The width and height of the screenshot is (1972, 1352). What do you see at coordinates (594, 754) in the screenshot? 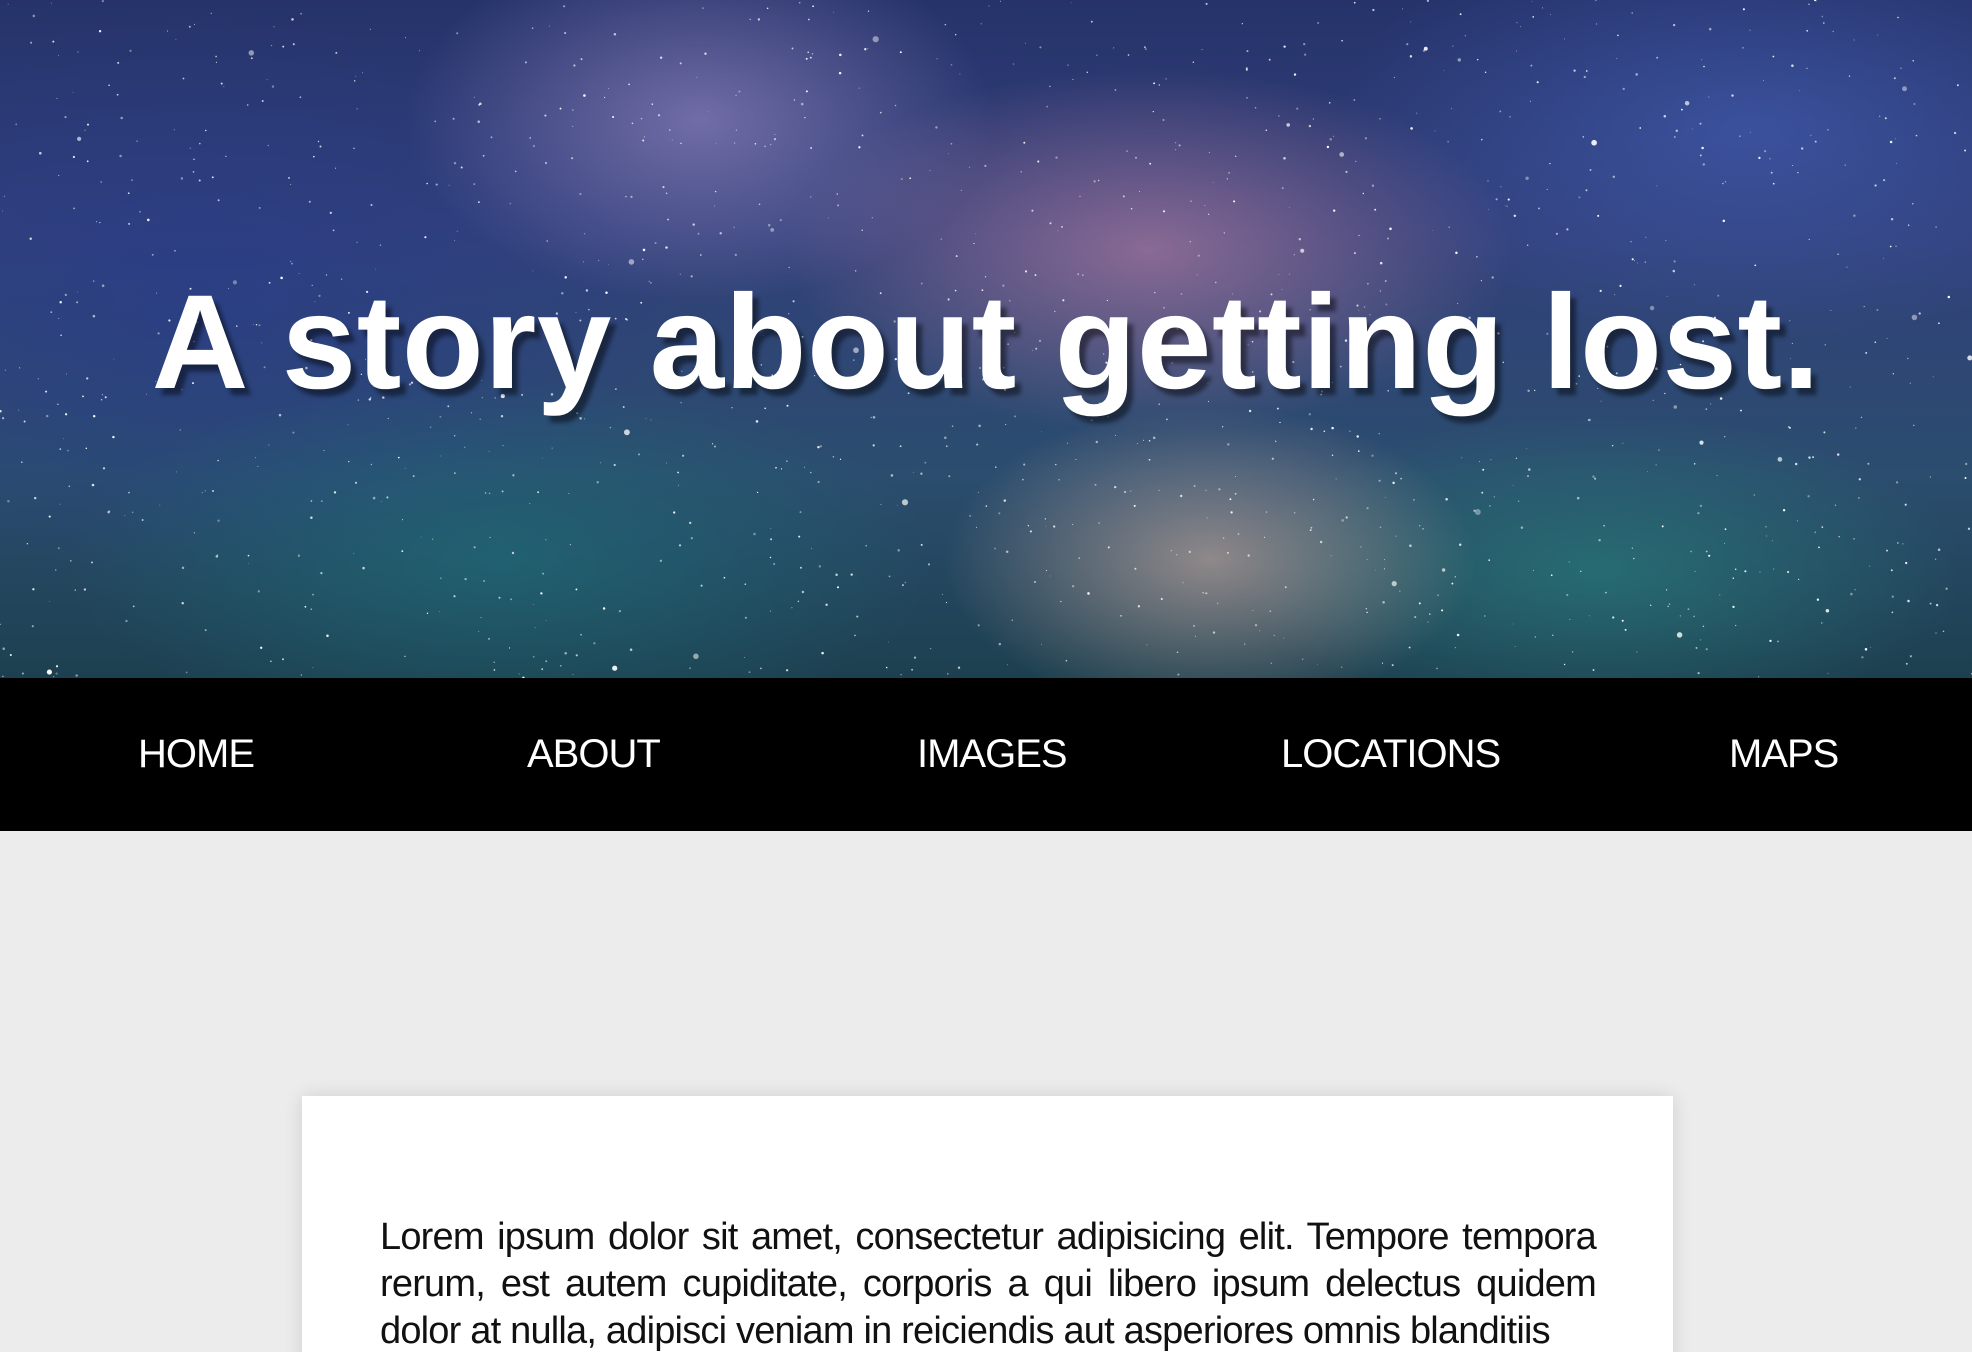
I see `nav-link-about: ABOUT` at bounding box center [594, 754].